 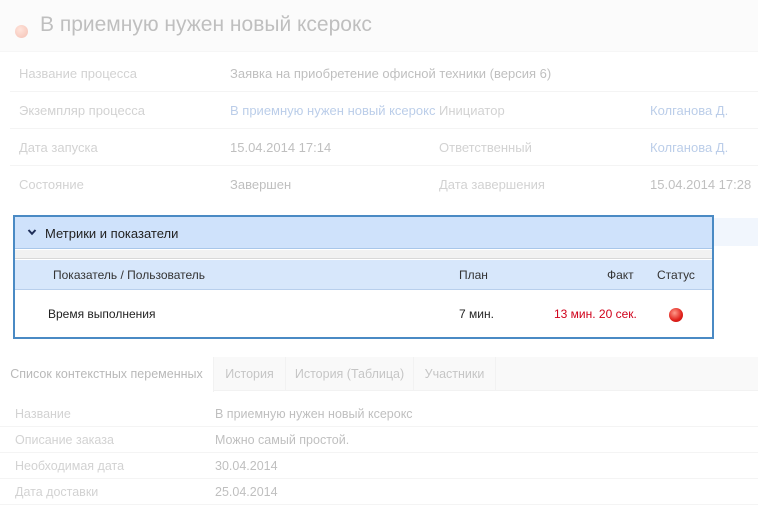 I want to click on page-header: В приемную нужен новый ксерокс, so click(x=379, y=26).